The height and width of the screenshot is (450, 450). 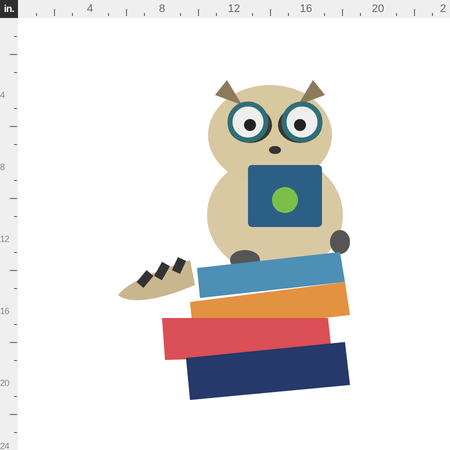 I want to click on ruler-unit: in., so click(x=9, y=9).